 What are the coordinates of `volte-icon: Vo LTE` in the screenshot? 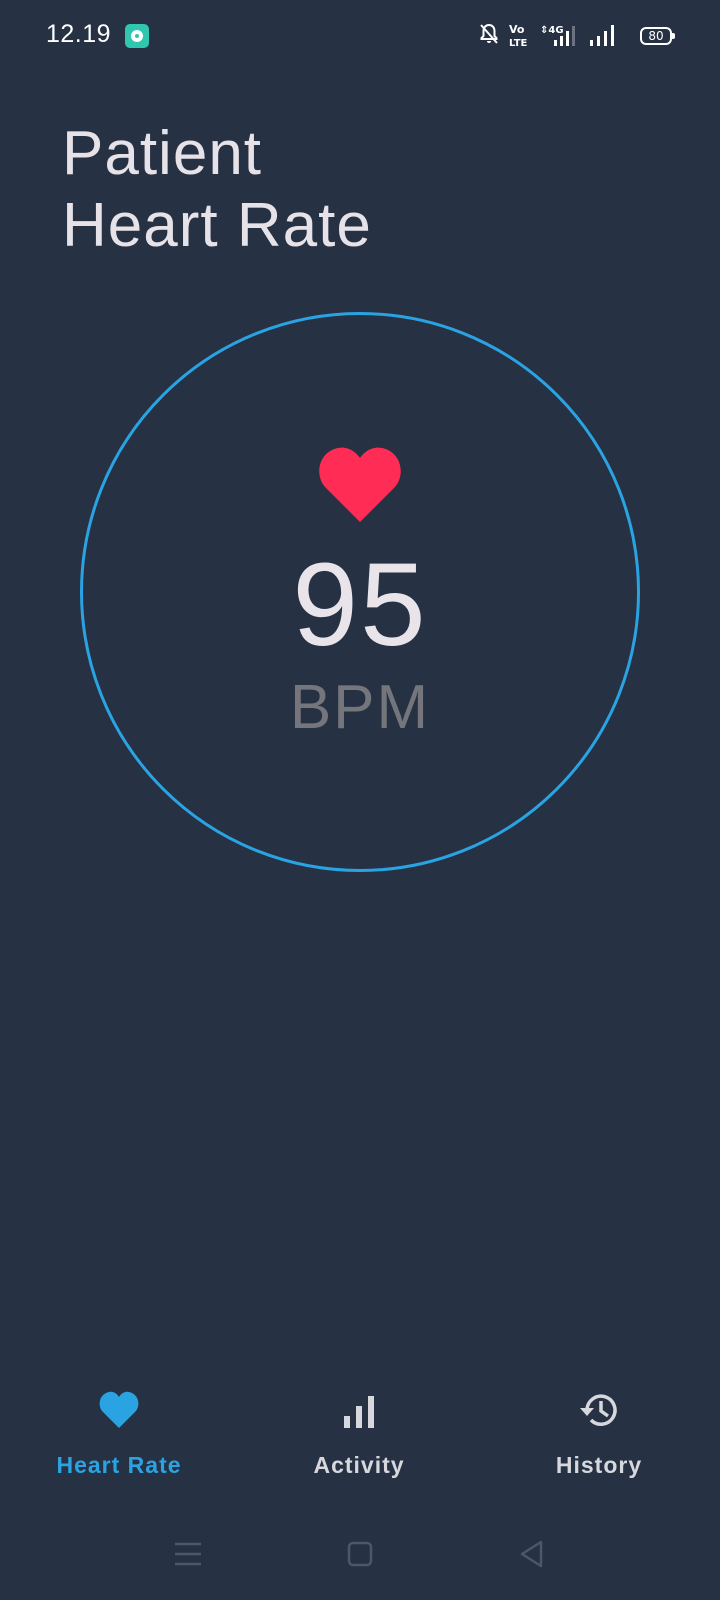 It's located at (518, 35).